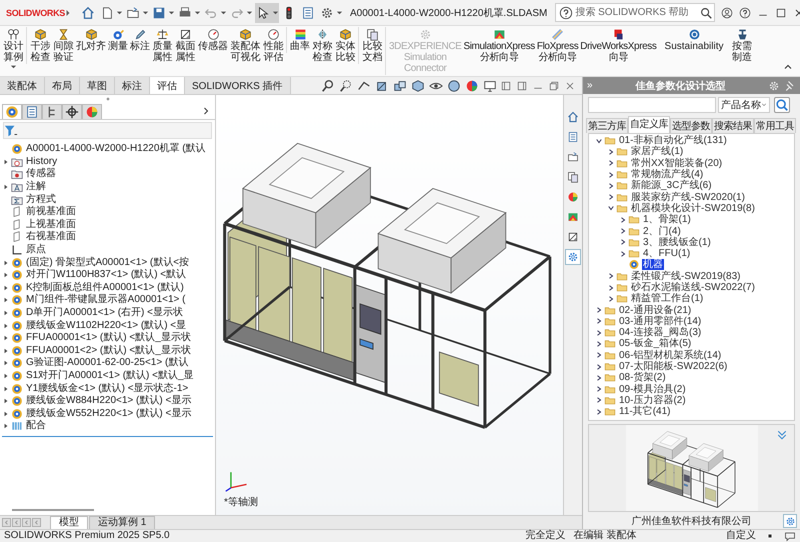 This screenshot has width=800, height=542. What do you see at coordinates (653, 264) in the screenshot?
I see `library-item: 机器` at bounding box center [653, 264].